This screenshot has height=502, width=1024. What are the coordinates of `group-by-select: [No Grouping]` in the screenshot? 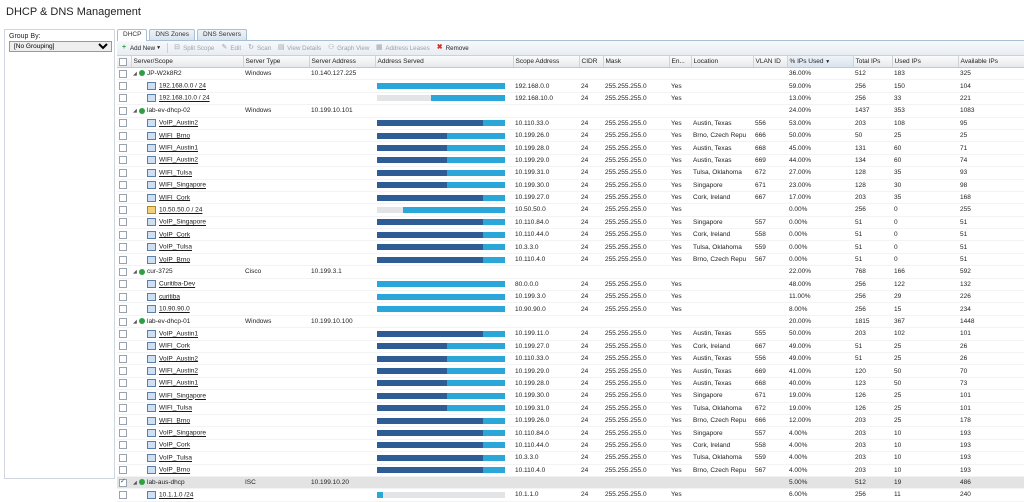 It's located at (60, 46).